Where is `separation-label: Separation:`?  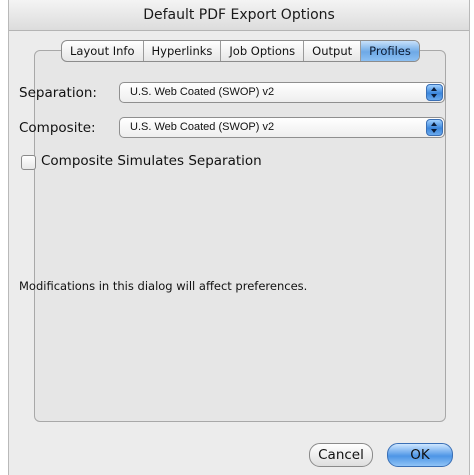
separation-label: Separation: is located at coordinates (58, 93).